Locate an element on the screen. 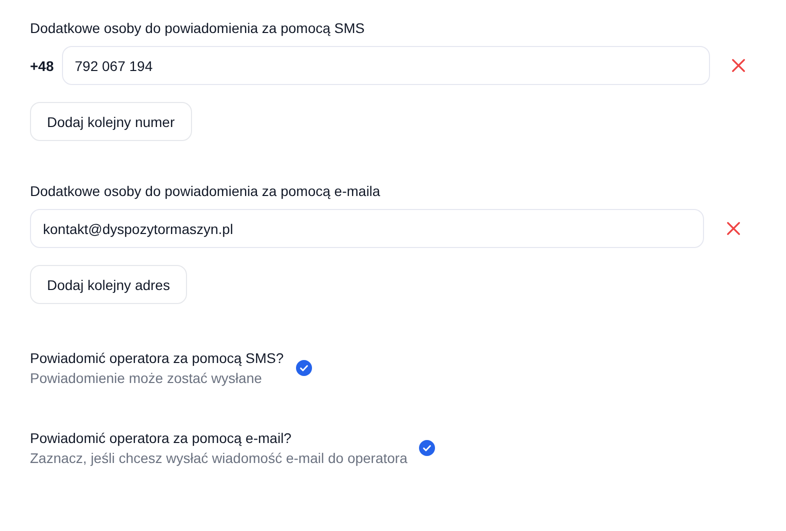  section-heading: Dodatkowe osoby do powiadomienia za pomocą e-maila is located at coordinates (206, 191).